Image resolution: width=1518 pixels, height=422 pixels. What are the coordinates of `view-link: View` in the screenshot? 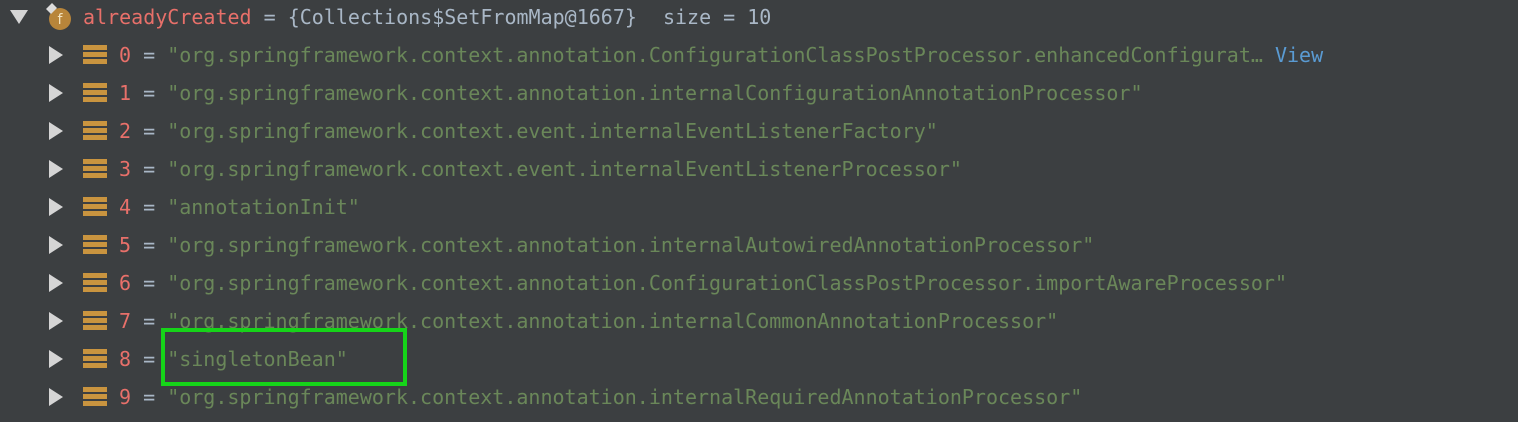 It's located at (1299, 55).